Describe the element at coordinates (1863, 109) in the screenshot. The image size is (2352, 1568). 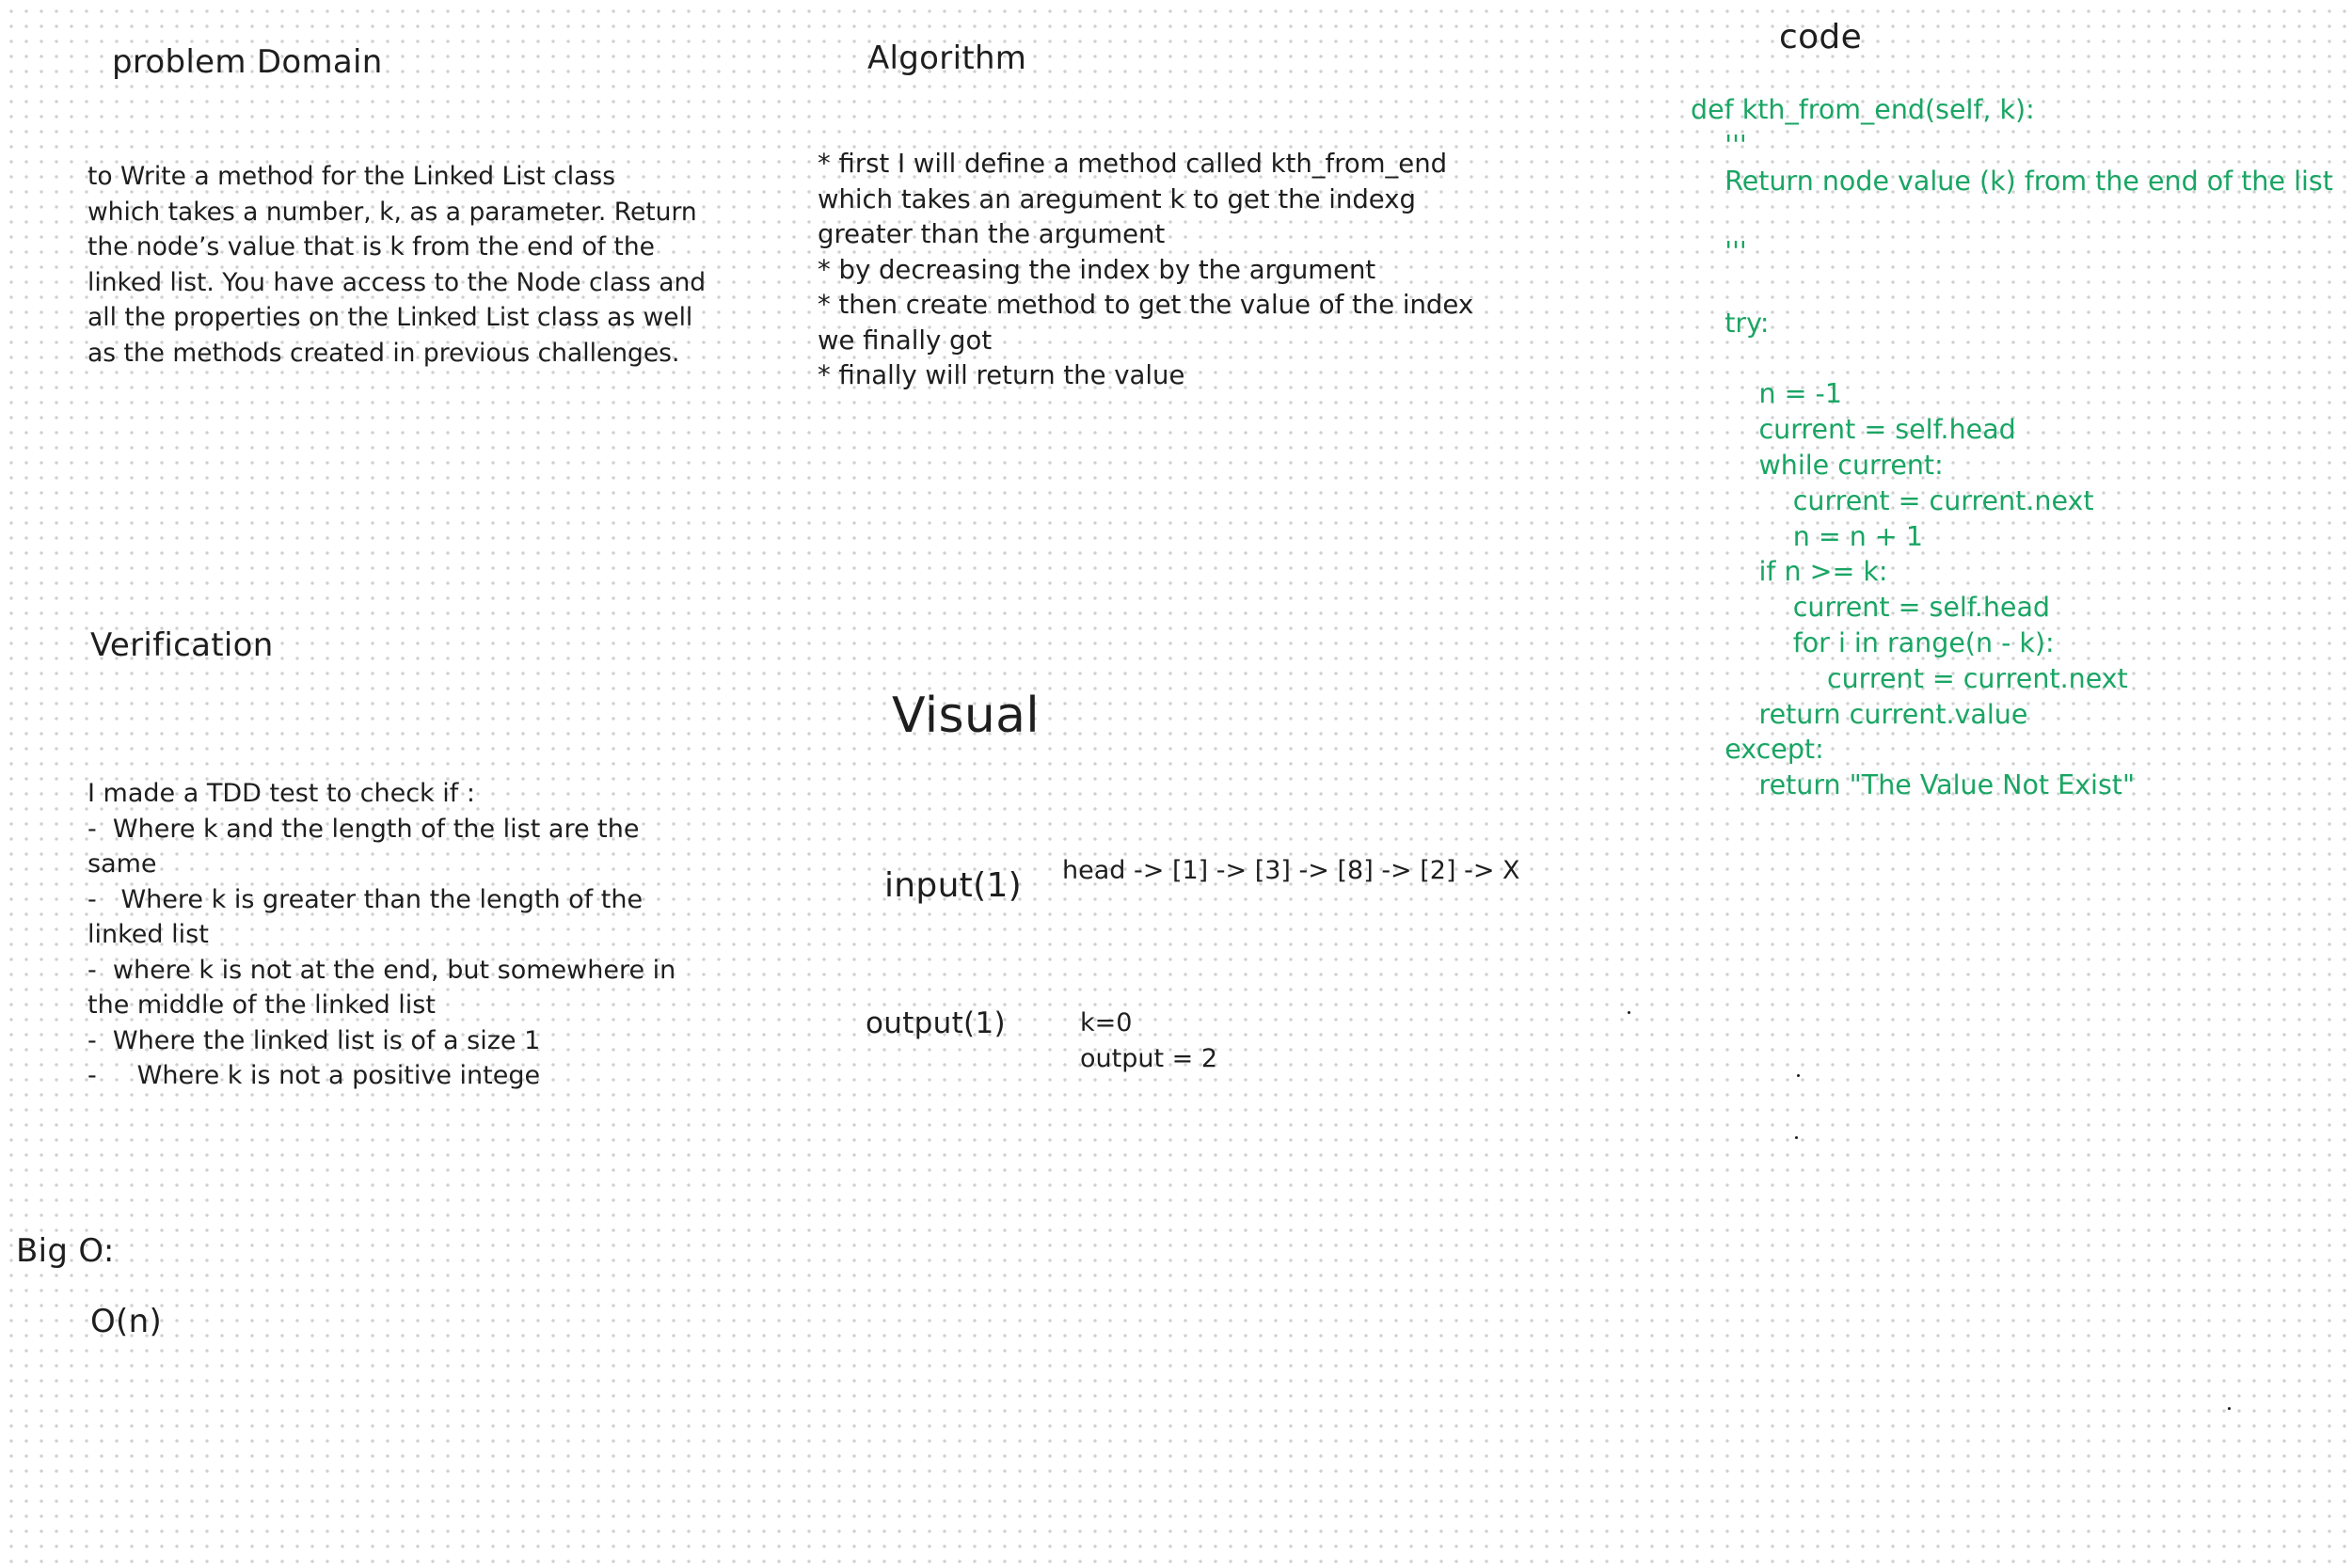
I see `code-line: def kth_from_end(self, k):` at that location.